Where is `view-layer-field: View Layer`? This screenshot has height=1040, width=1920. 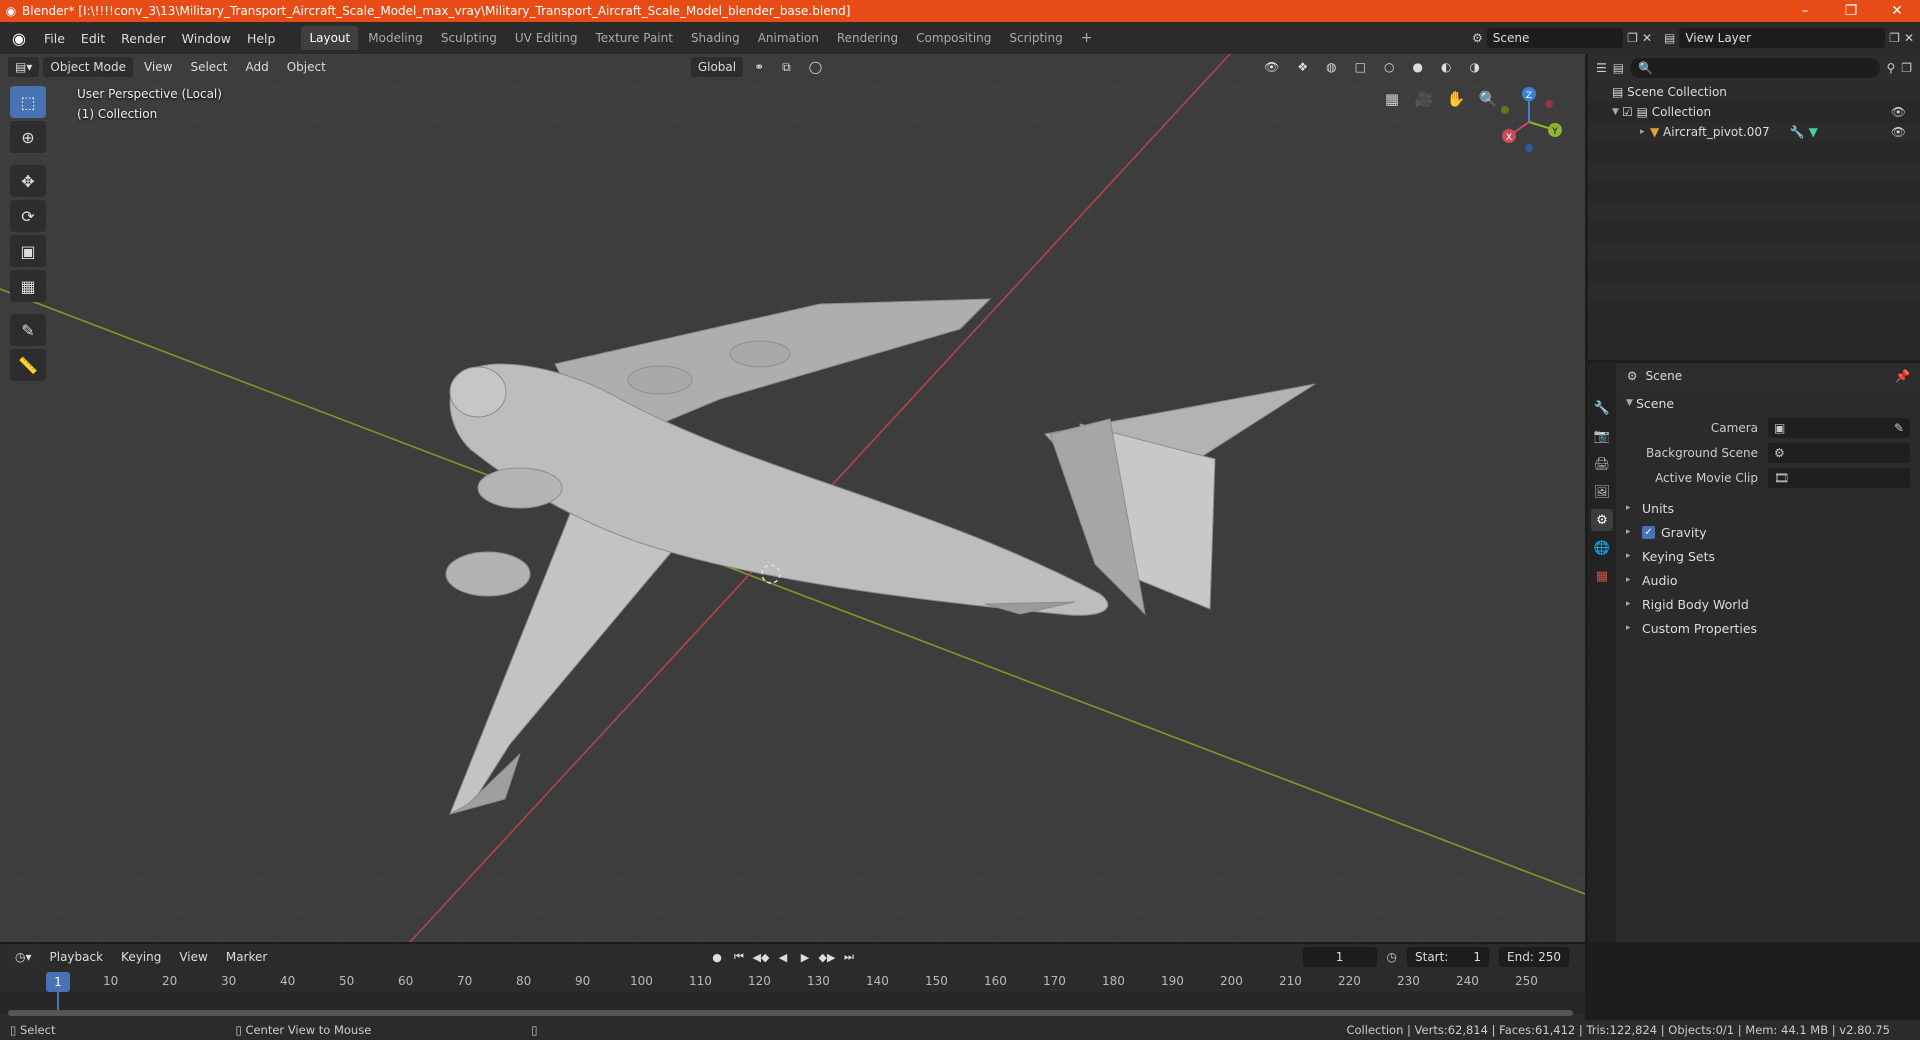 view-layer-field: View Layer is located at coordinates (1782, 38).